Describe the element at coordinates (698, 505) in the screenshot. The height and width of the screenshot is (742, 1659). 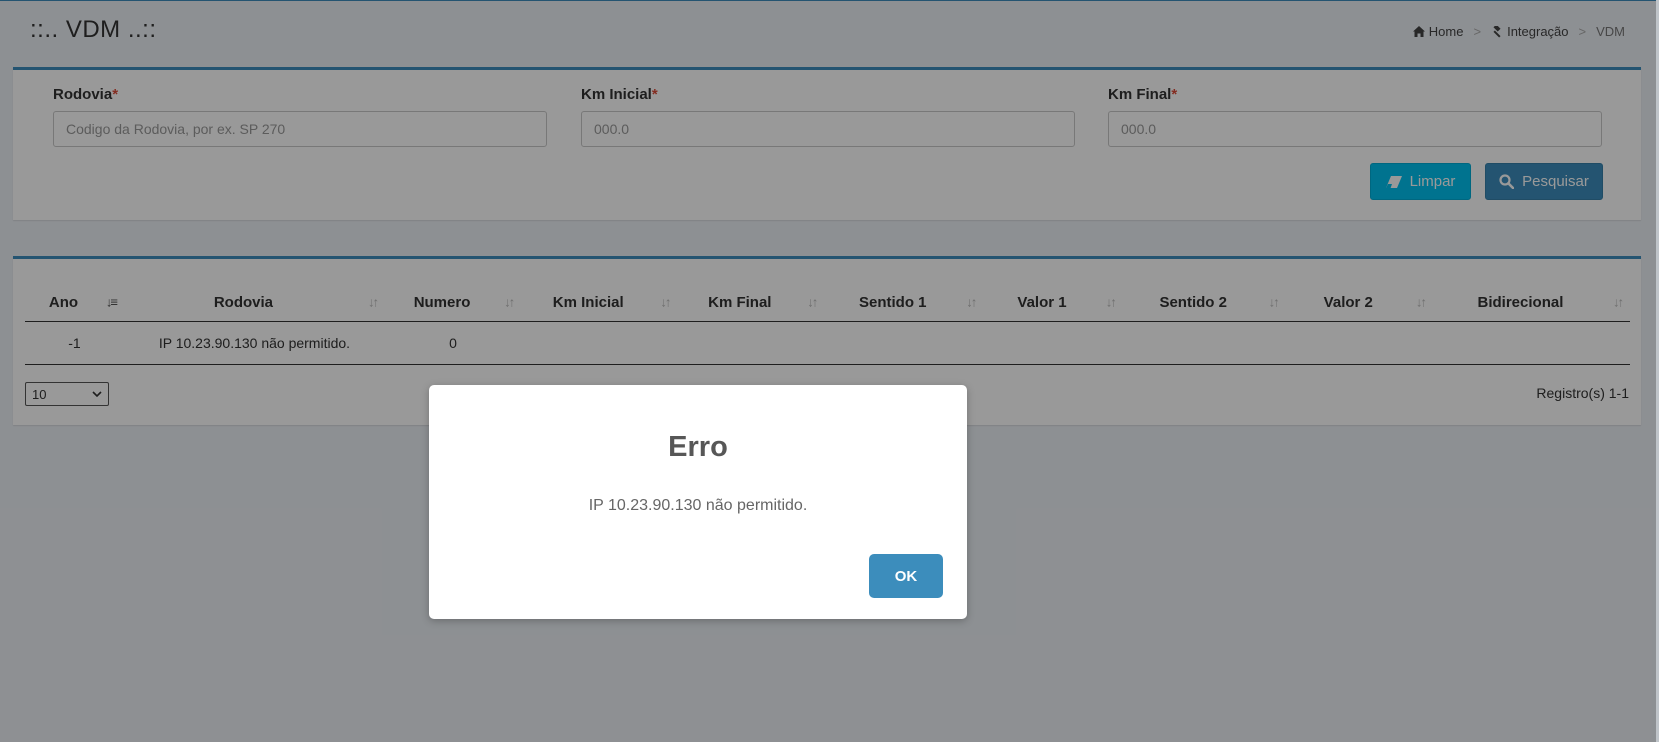
I see `dialog-message: IP 10.23.90.130 não permitido.` at that location.